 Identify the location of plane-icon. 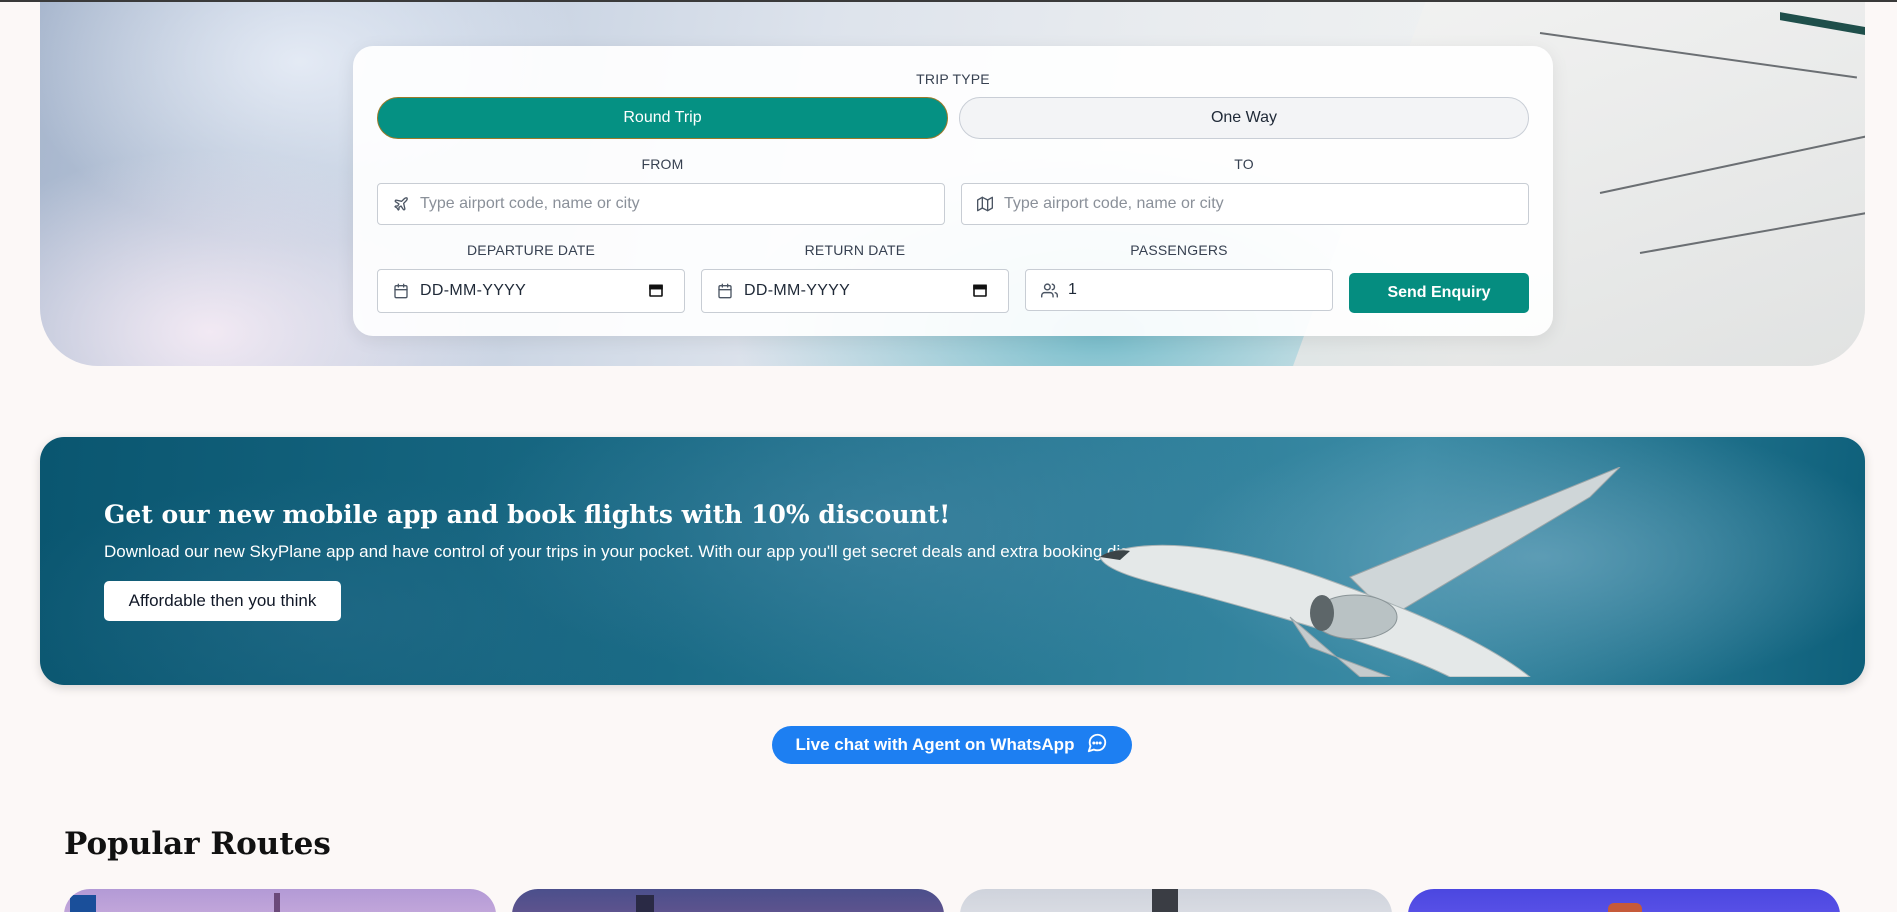
(401, 204).